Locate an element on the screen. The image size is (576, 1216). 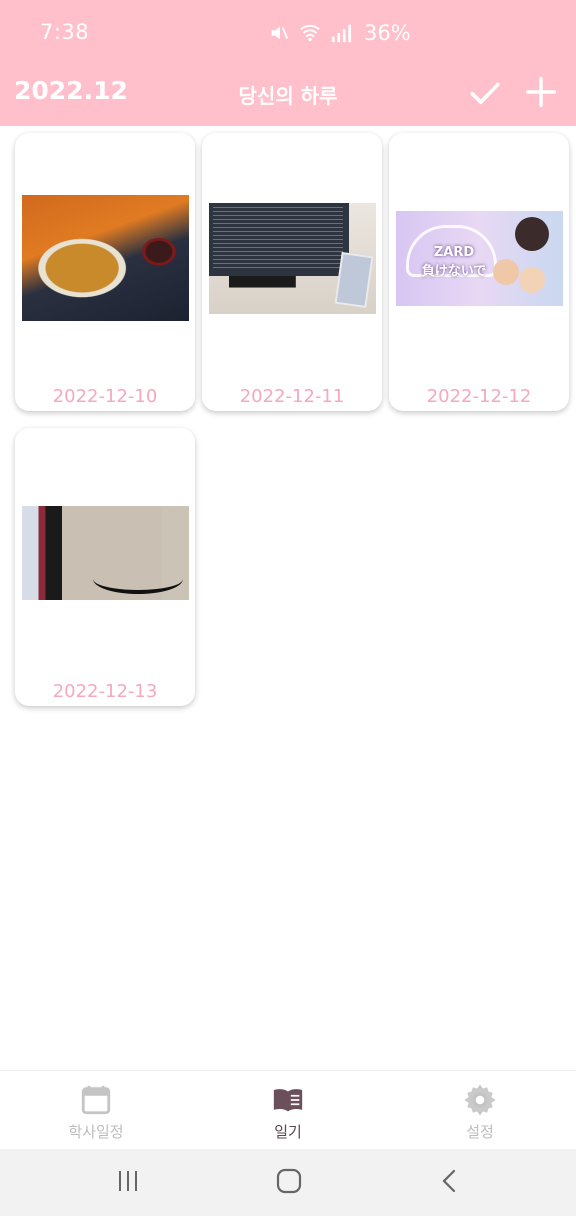
cable is located at coordinates (138, 579).